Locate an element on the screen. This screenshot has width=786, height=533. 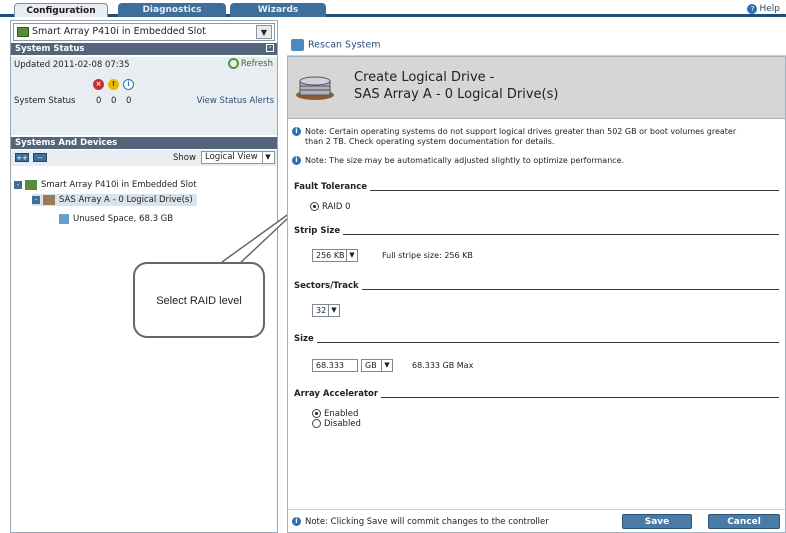
refresh-button: Refresh is located at coordinates (250, 63).